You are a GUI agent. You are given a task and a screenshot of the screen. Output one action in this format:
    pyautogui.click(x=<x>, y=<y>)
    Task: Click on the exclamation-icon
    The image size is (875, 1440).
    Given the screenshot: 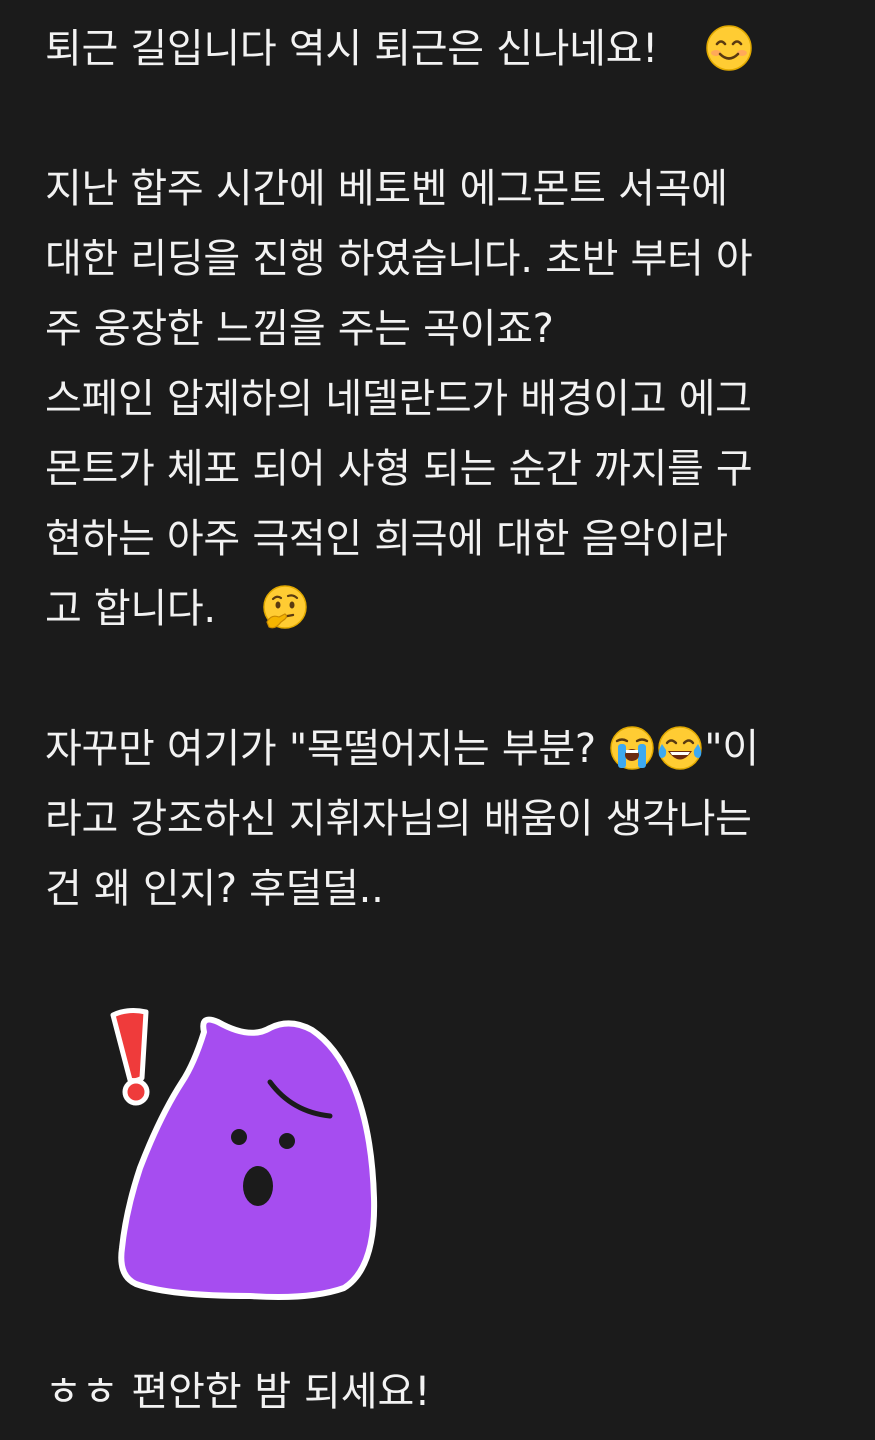 What is the action you would take?
    pyautogui.click(x=130, y=1057)
    